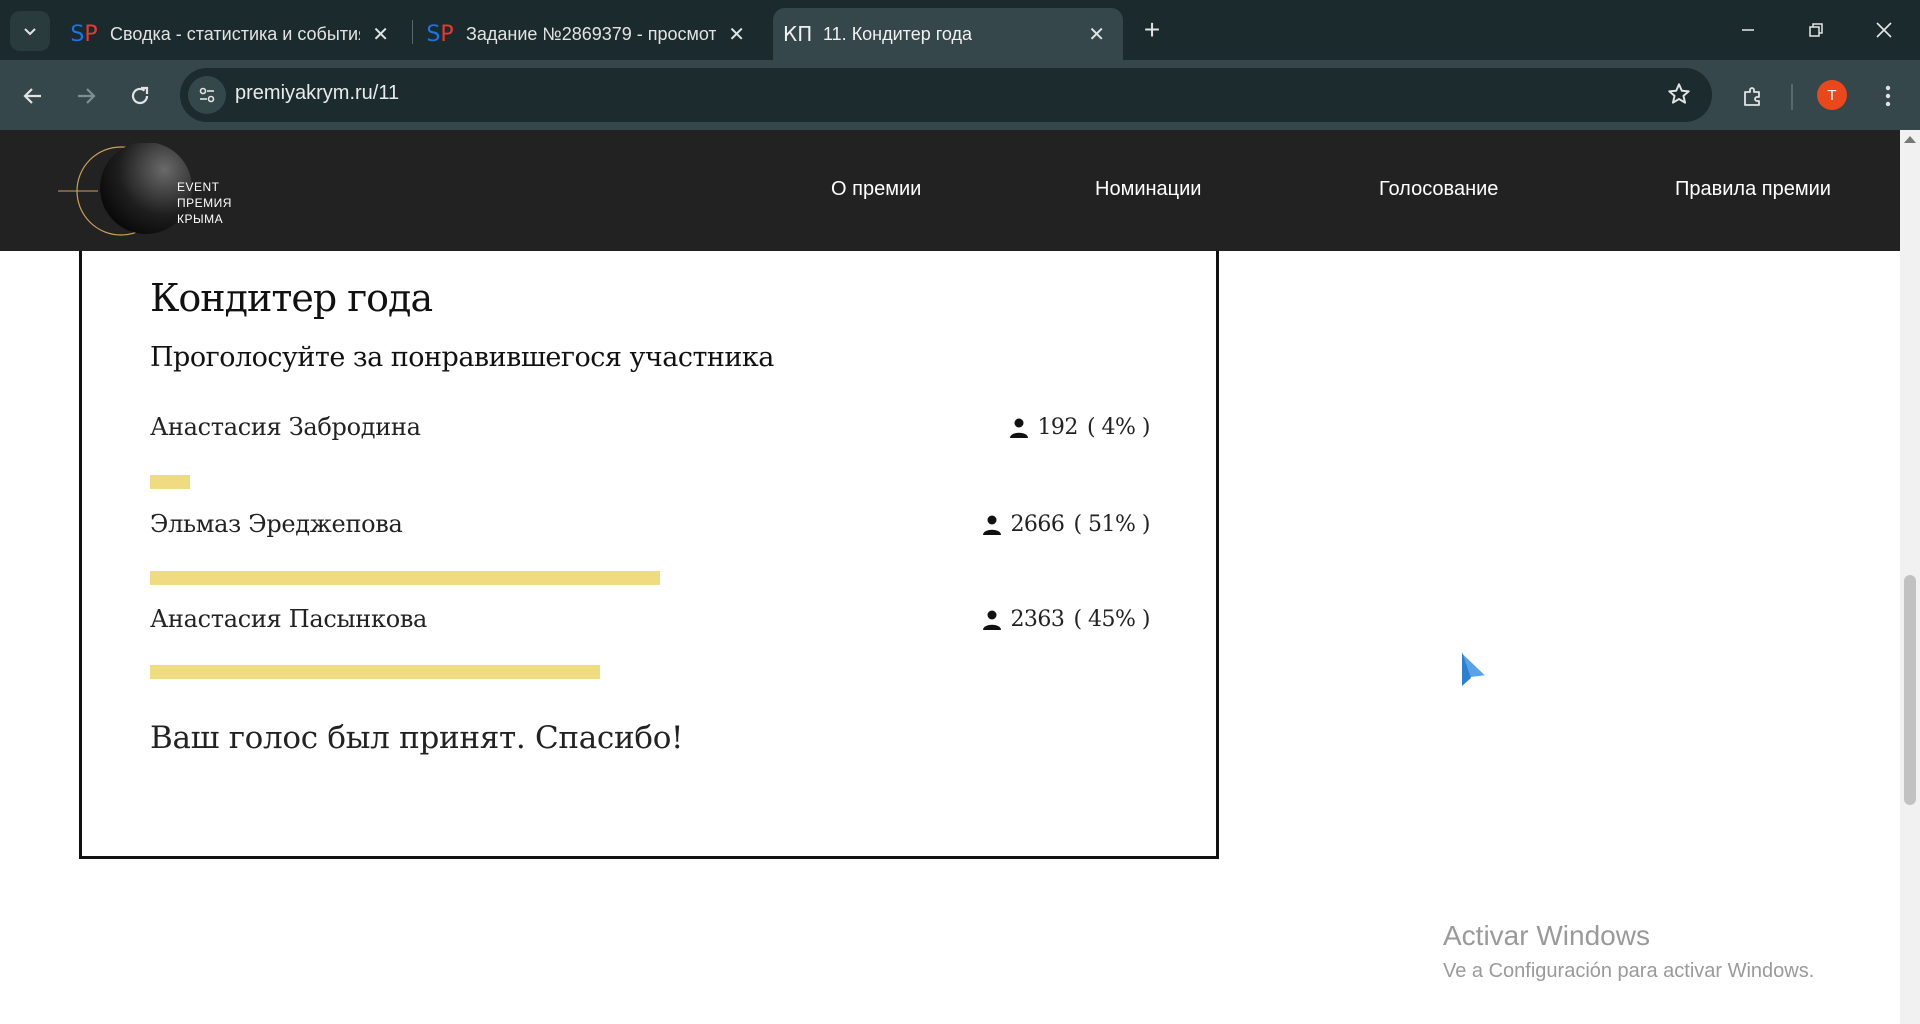  I want to click on back-button, so click(33, 96).